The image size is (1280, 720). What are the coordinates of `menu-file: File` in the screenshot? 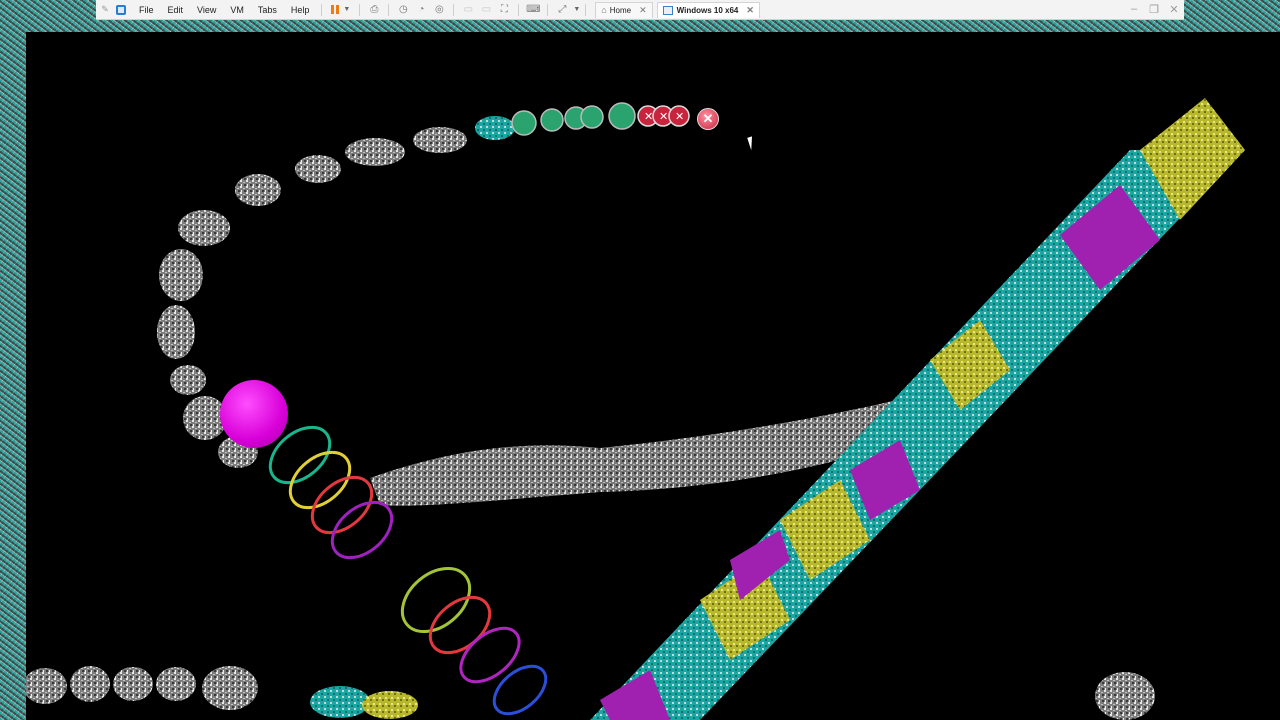 It's located at (146, 10).